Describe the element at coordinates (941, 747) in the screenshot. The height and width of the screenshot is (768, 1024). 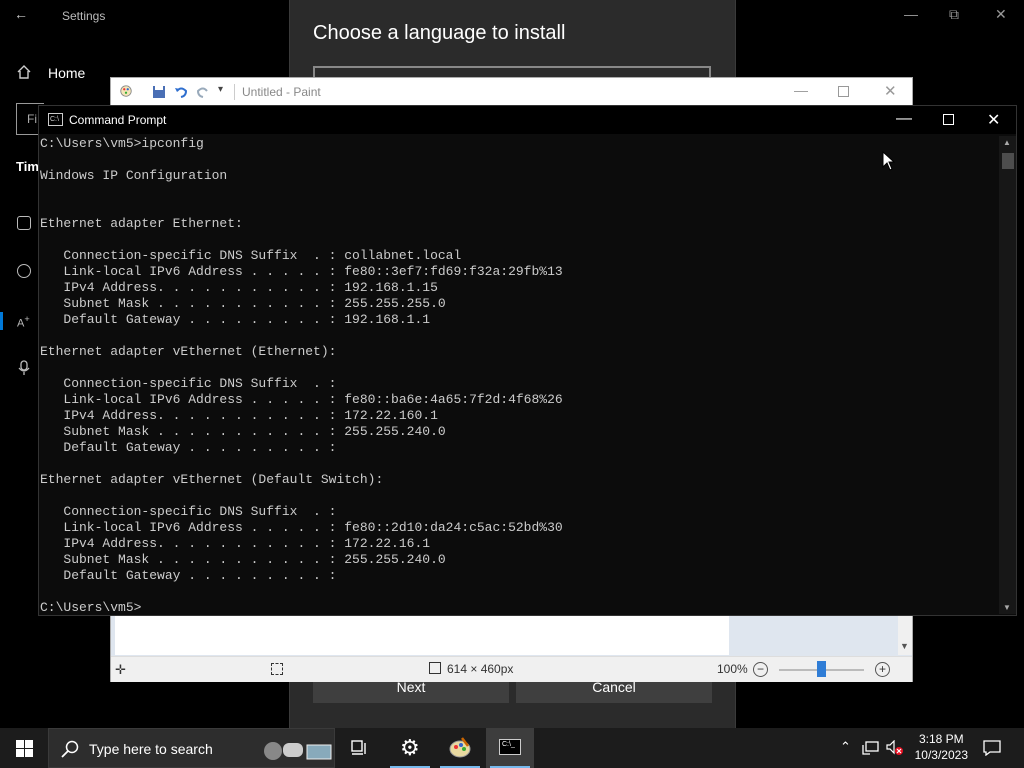
I see `system-clock: 3:18 PM 10/3/2023` at that location.